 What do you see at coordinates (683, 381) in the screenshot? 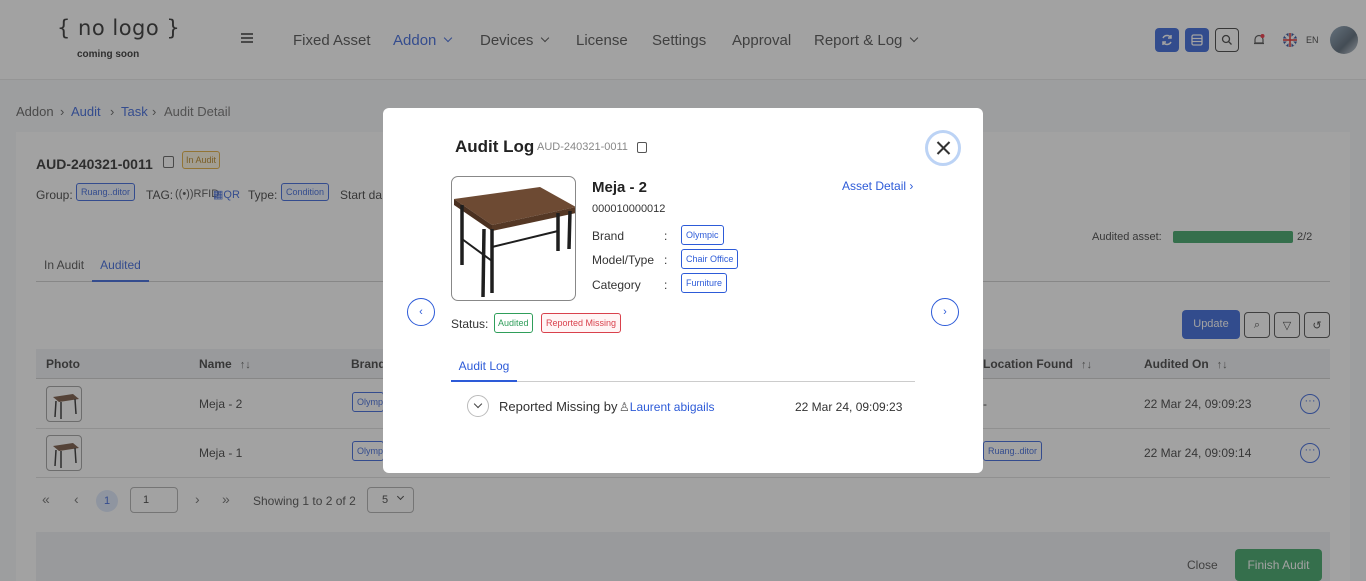
I see `modal-tabs-divider` at bounding box center [683, 381].